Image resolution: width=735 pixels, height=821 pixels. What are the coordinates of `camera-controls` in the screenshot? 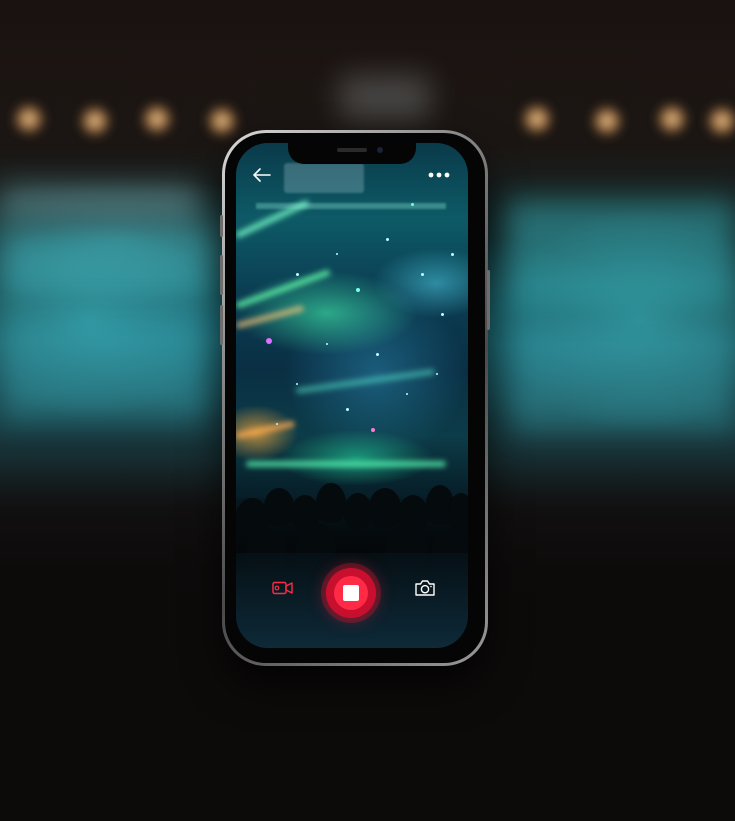 It's located at (352, 593).